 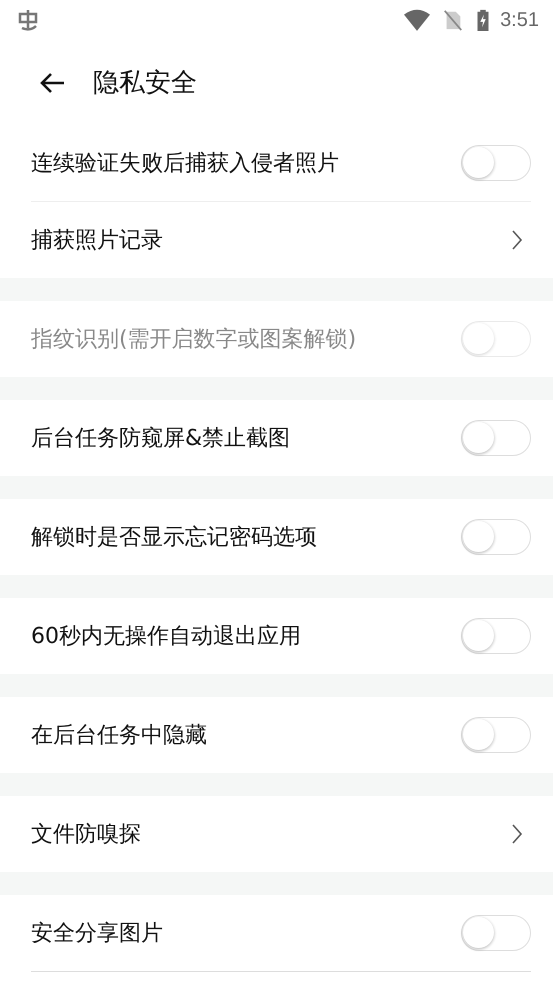 I want to click on setting-label: 后台任务防窥屏&禁止截图, so click(x=160, y=439).